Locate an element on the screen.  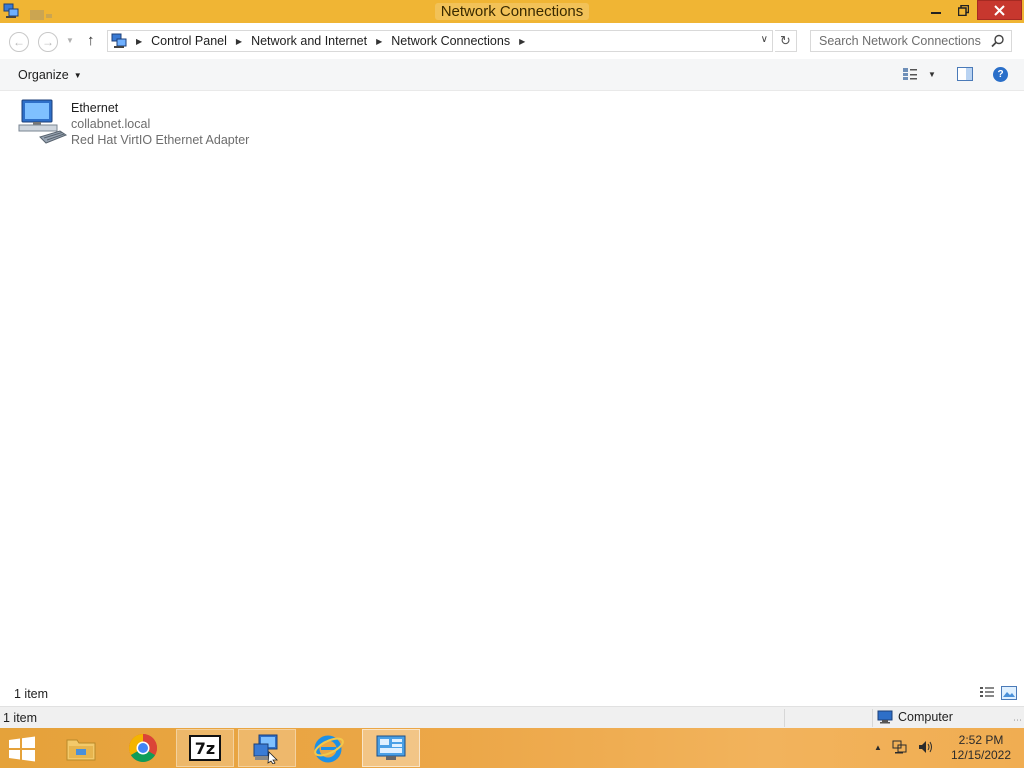
clock: 2:52 PM 12/15/2022 is located at coordinates (981, 748).